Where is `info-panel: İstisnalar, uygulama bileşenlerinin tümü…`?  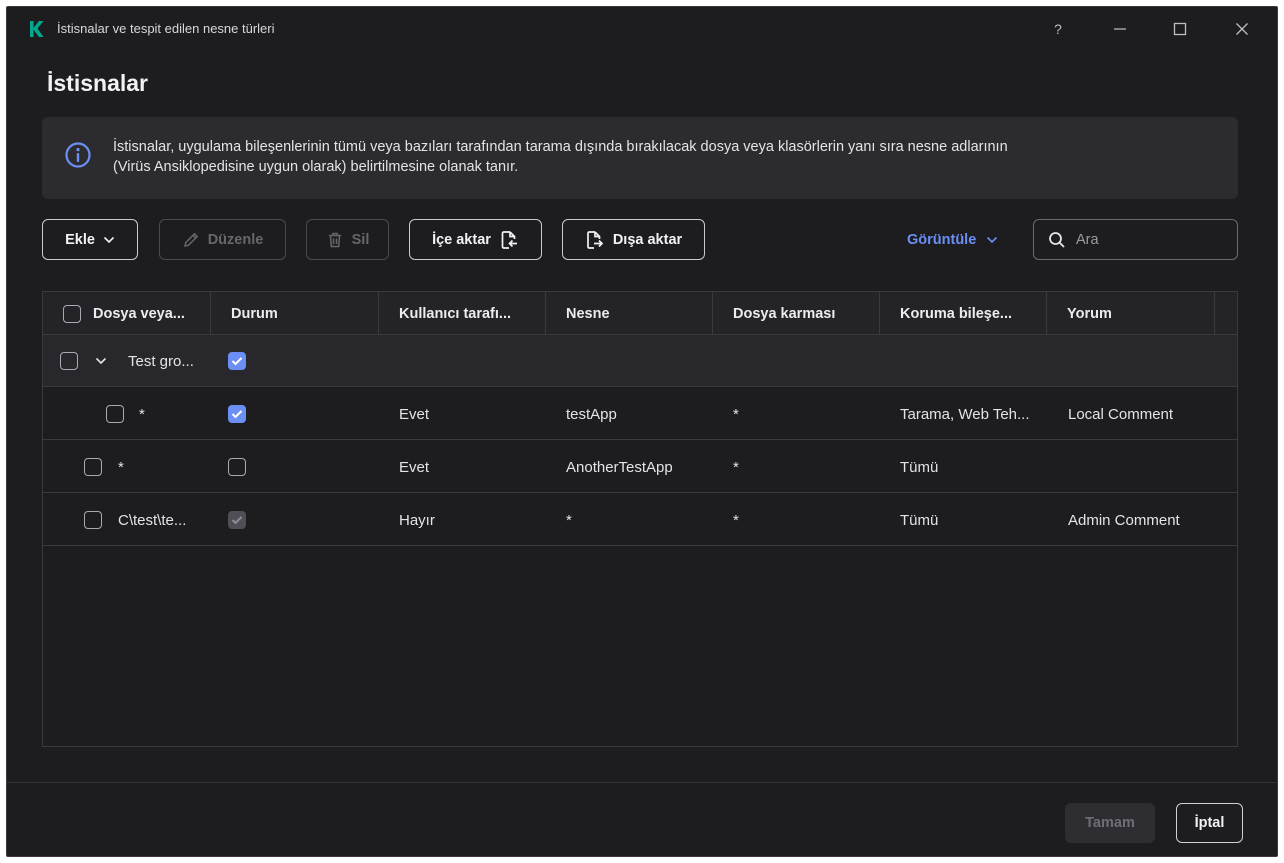 info-panel: İstisnalar, uygulama bileşenlerinin tümü… is located at coordinates (640, 158).